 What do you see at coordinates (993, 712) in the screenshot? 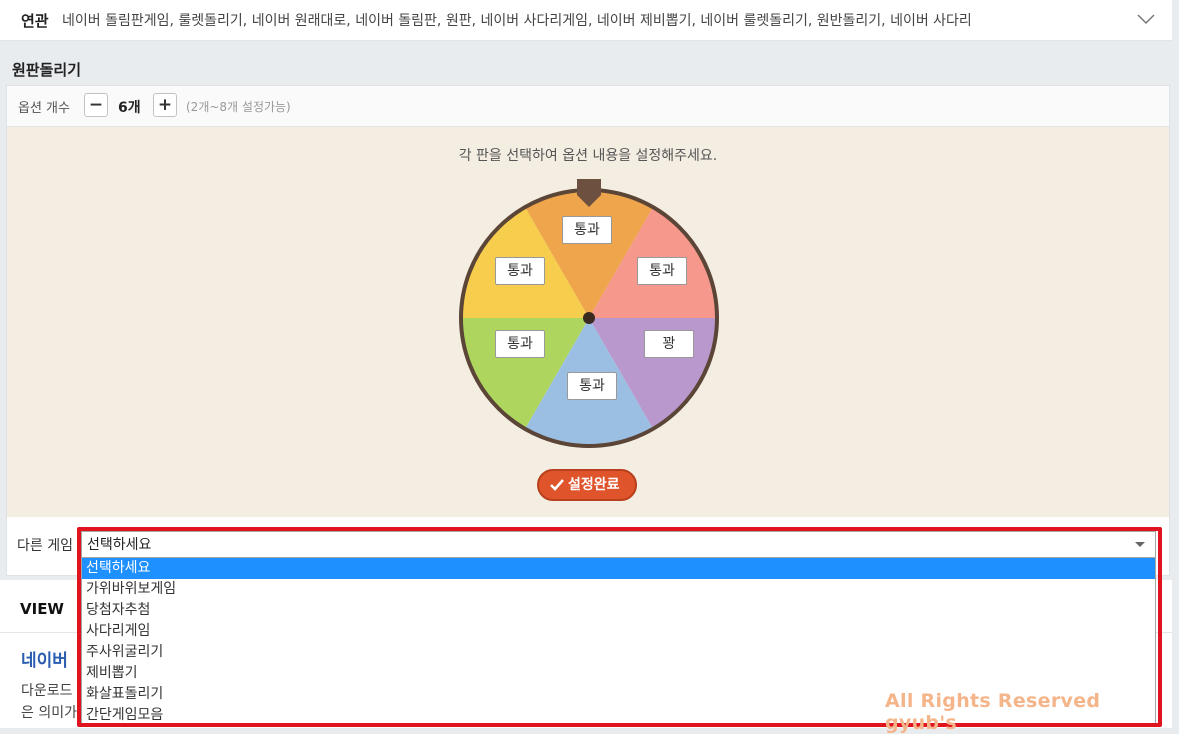
I see `watermark: All Rights Reserved gyub's` at bounding box center [993, 712].